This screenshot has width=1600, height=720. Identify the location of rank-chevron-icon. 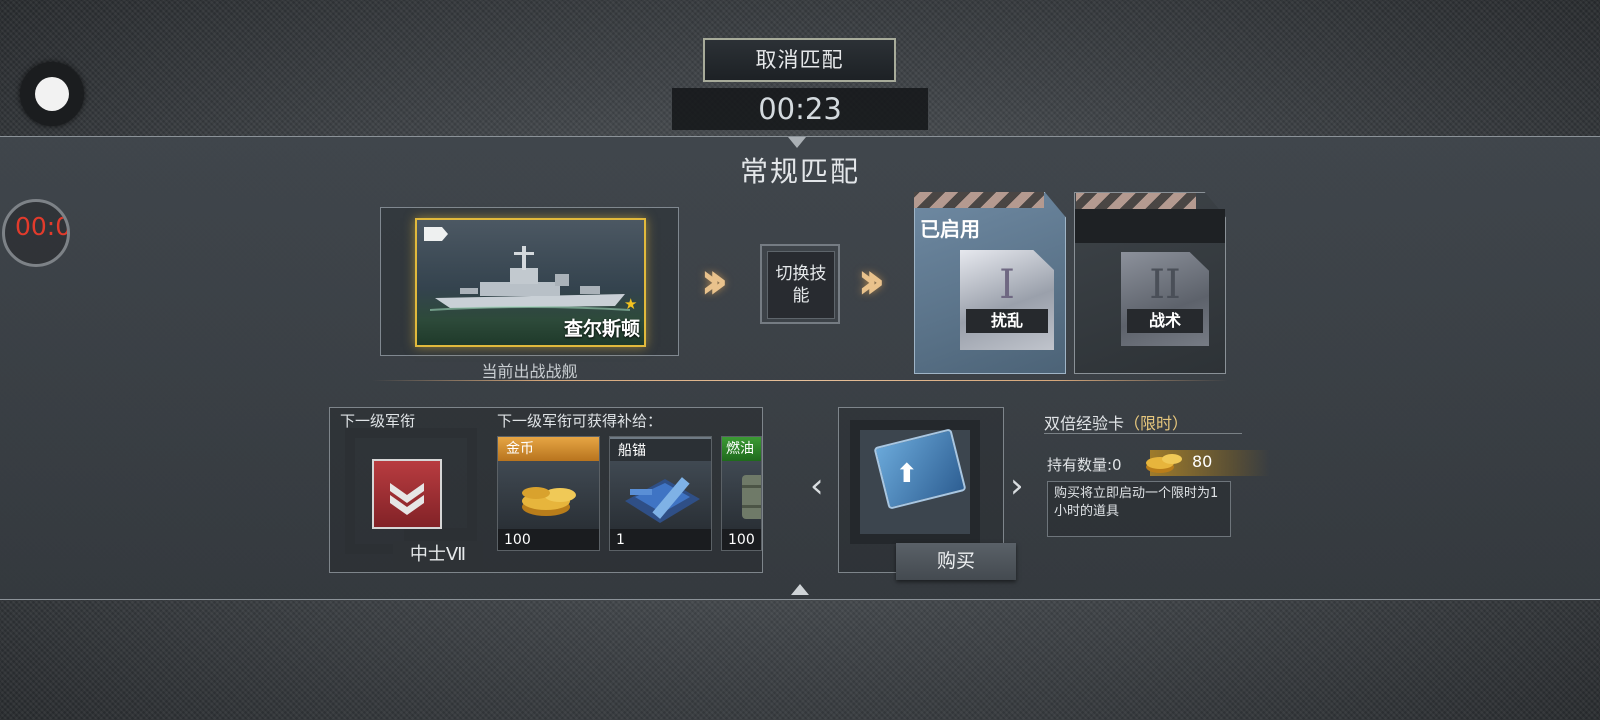
(407, 494).